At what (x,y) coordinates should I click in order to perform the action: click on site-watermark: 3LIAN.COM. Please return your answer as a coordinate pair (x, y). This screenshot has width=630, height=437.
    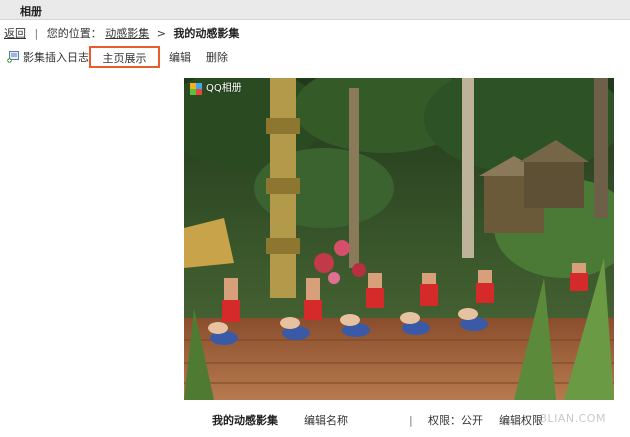
    Looking at the image, I should click on (573, 418).